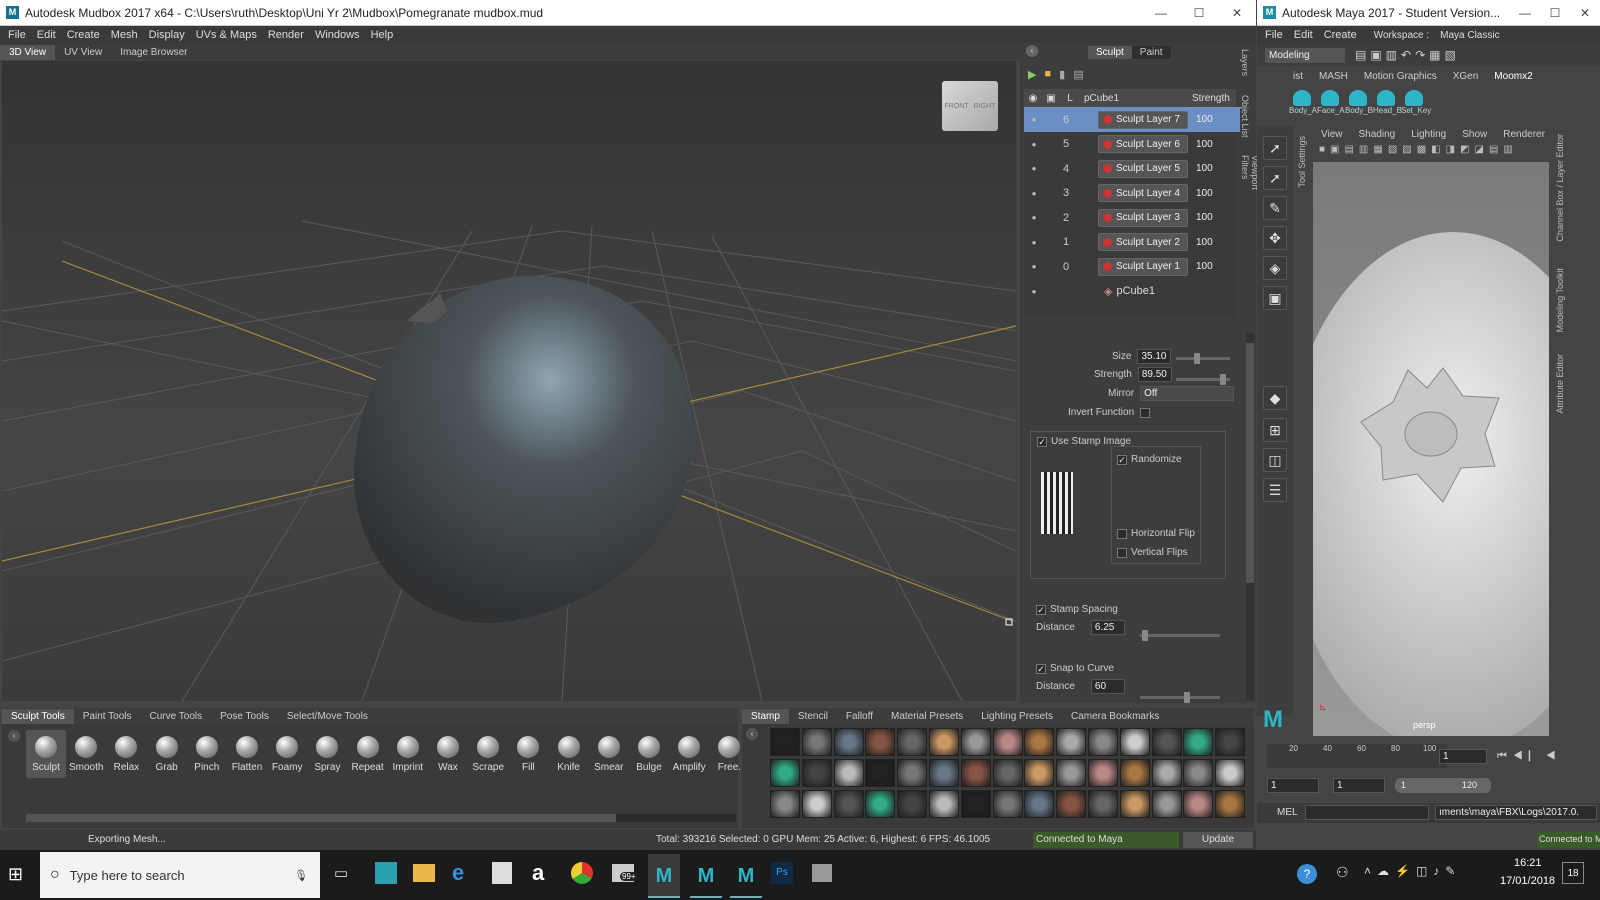  I want to click on range-inner-start-field: 1, so click(1359, 785).